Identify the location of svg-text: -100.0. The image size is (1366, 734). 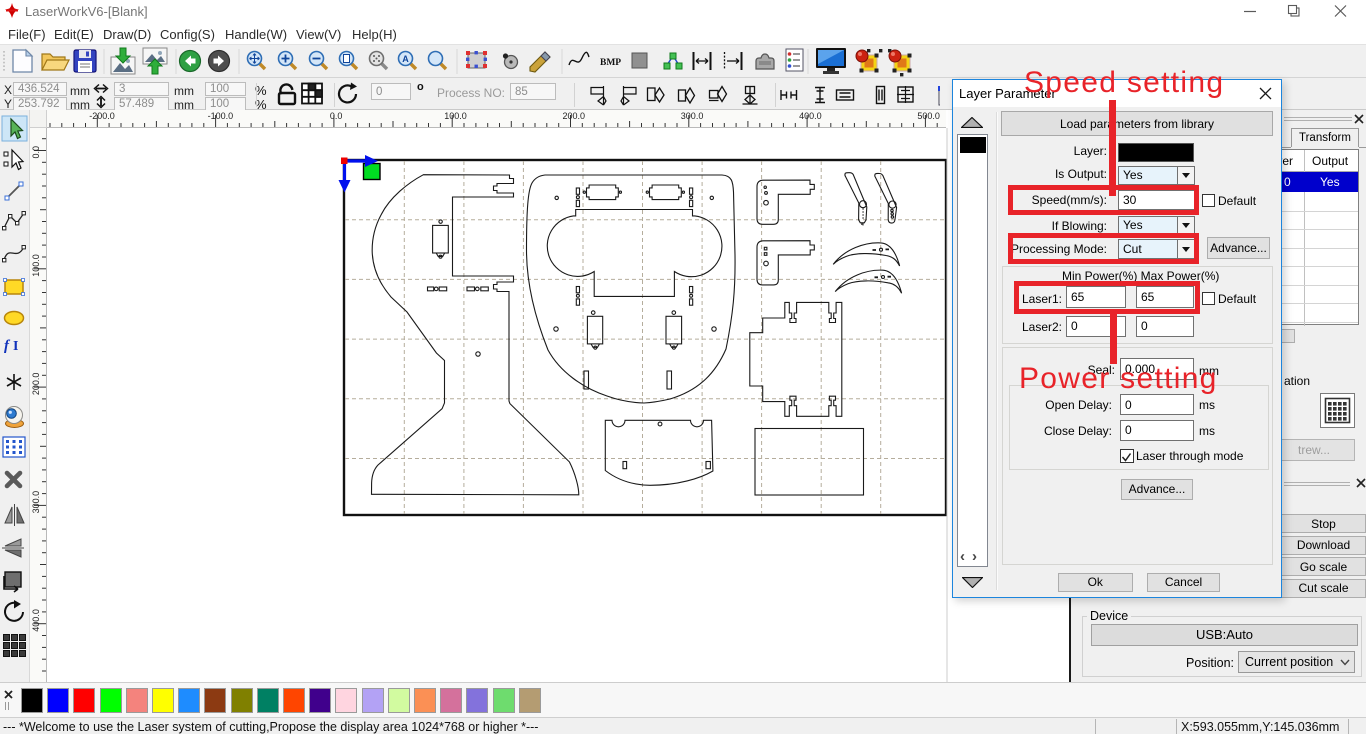
(221, 116).